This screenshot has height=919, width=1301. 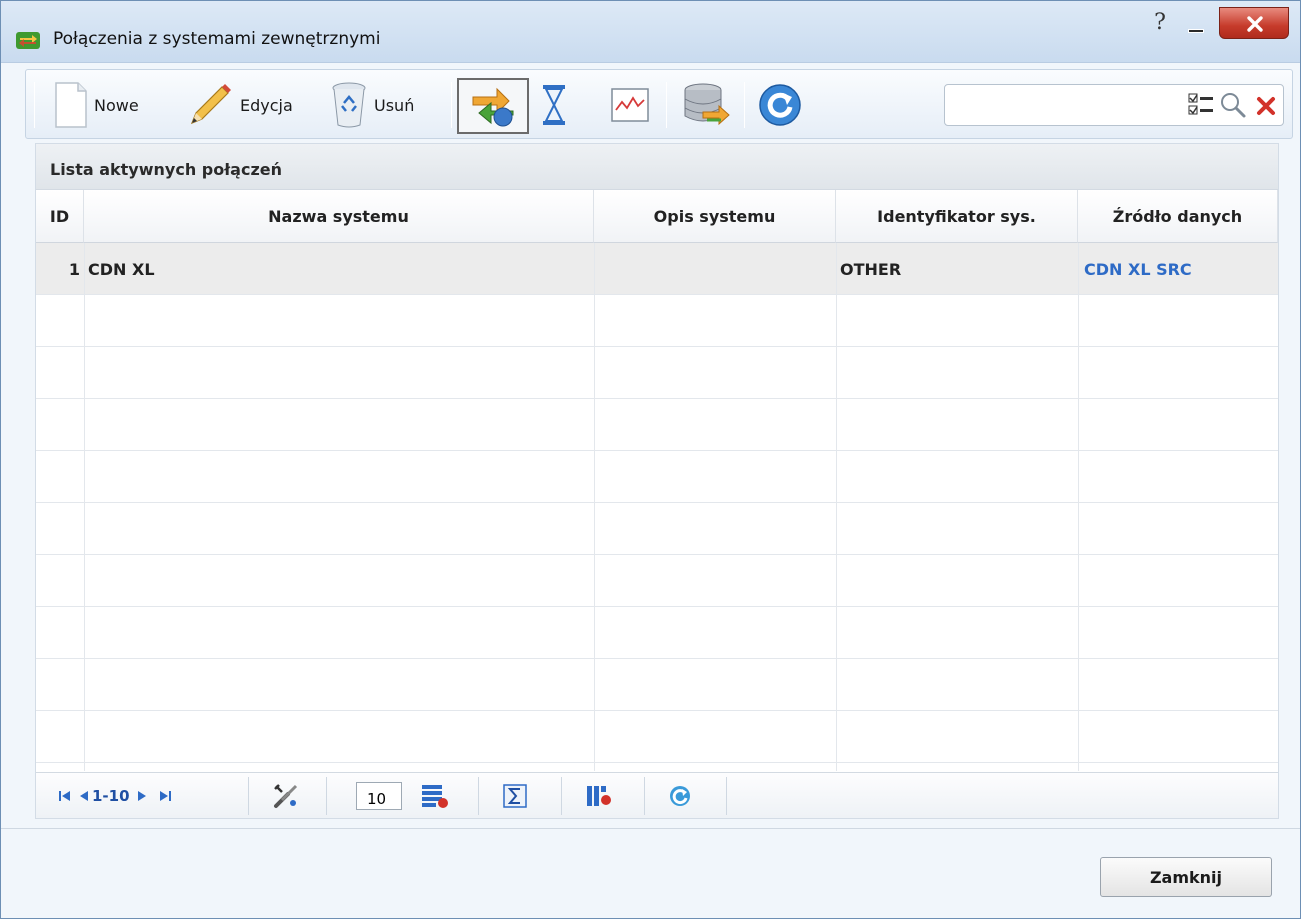 I want to click on new-button-label: Nowe, so click(x=116, y=105).